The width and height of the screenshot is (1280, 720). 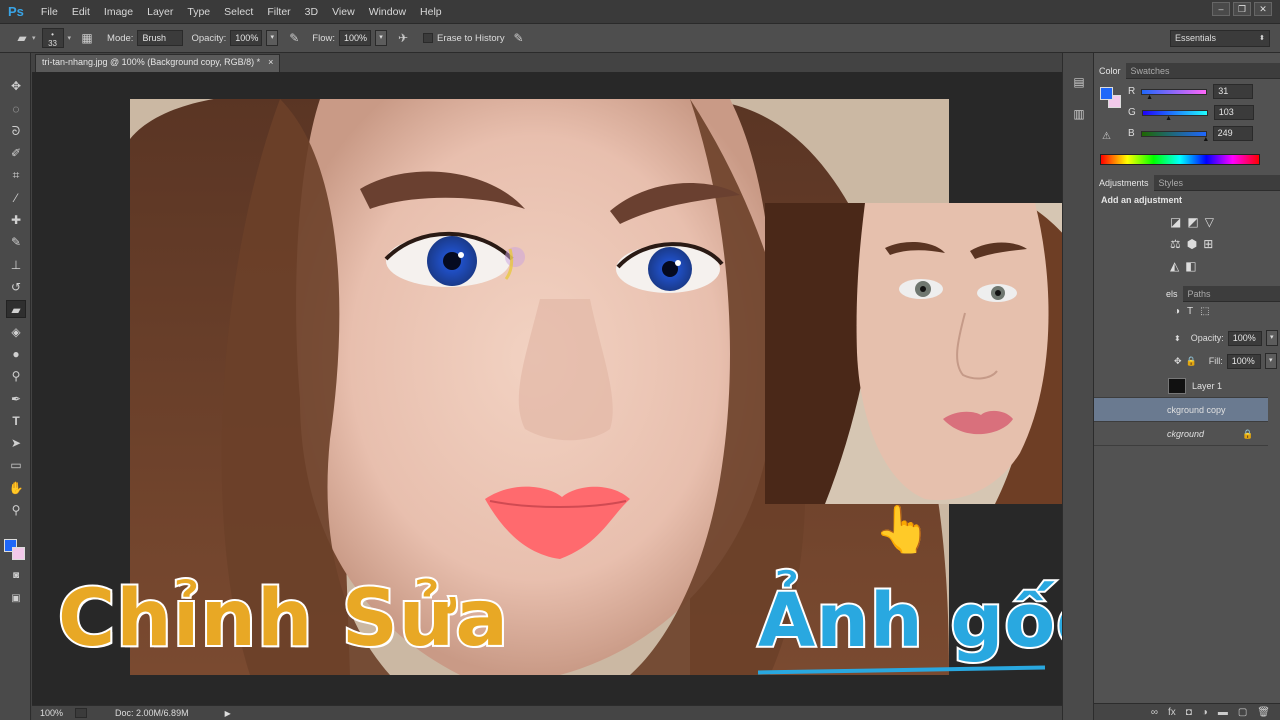 I want to click on photo-filter-icon: ⬢, so click(x=1192, y=244).